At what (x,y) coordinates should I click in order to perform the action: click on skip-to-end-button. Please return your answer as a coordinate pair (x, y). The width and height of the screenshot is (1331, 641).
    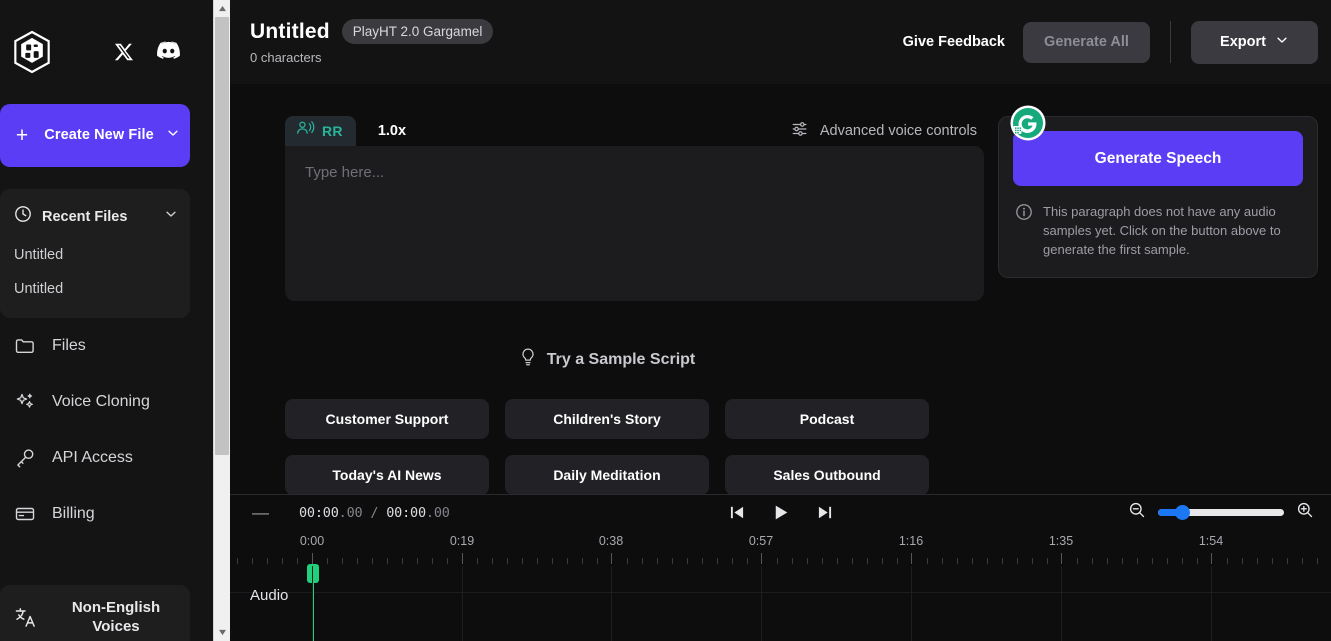
    Looking at the image, I should click on (825, 512).